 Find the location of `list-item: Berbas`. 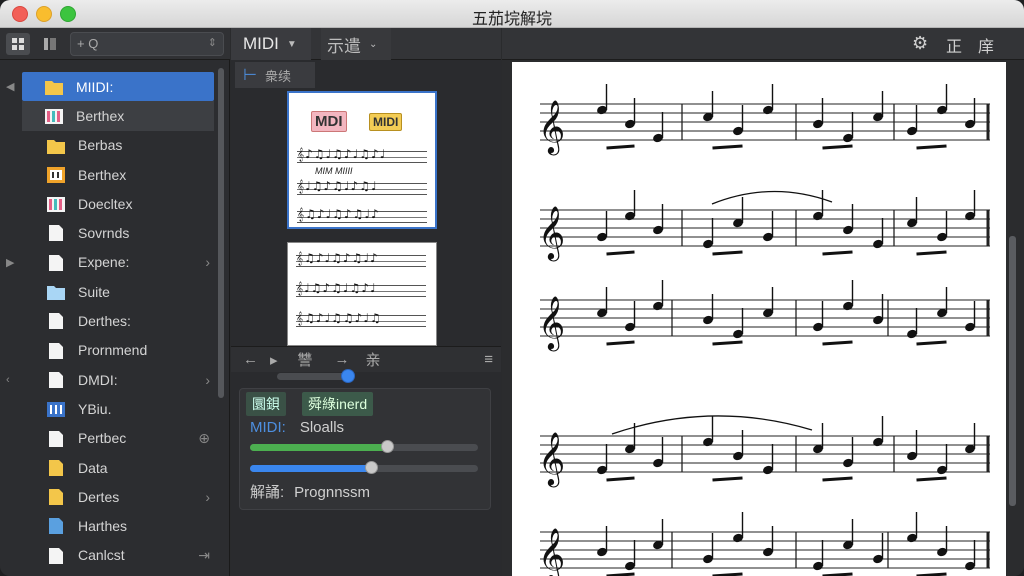

list-item: Berbas is located at coordinates (110, 145).